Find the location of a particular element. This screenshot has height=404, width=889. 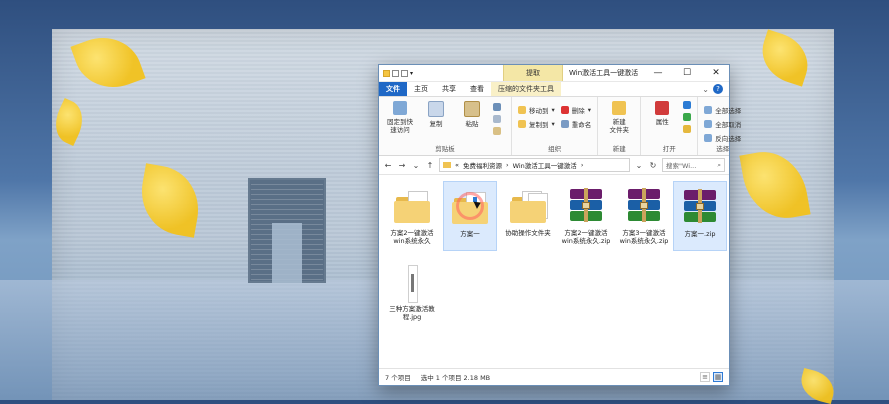

open-small-buttons is located at coordinates (687, 117).